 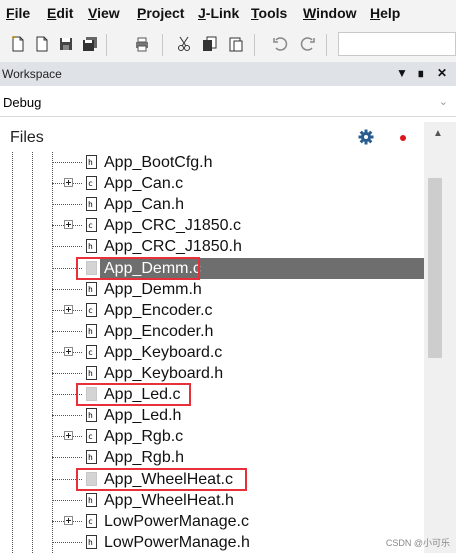 I want to click on file-name: App_CRC_J1850.h, so click(x=173, y=246).